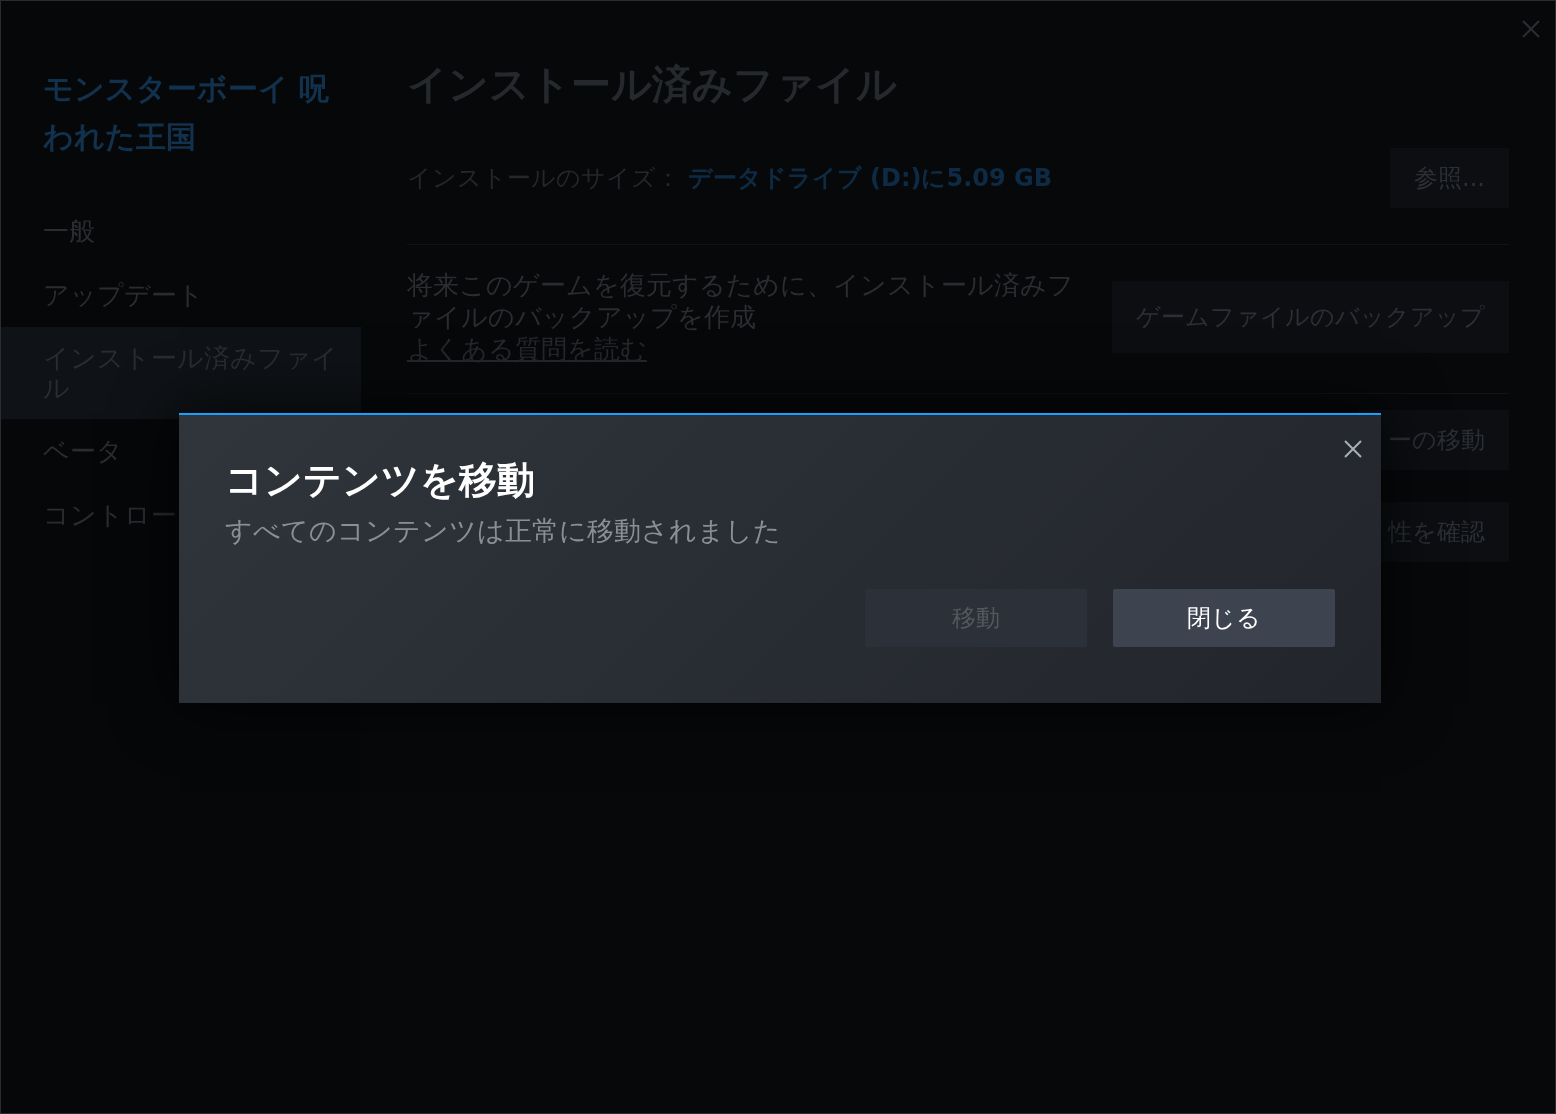 The image size is (1556, 1114). Describe the element at coordinates (186, 113) in the screenshot. I see `game-title: モンスターボーイ 呪われた王国` at that location.